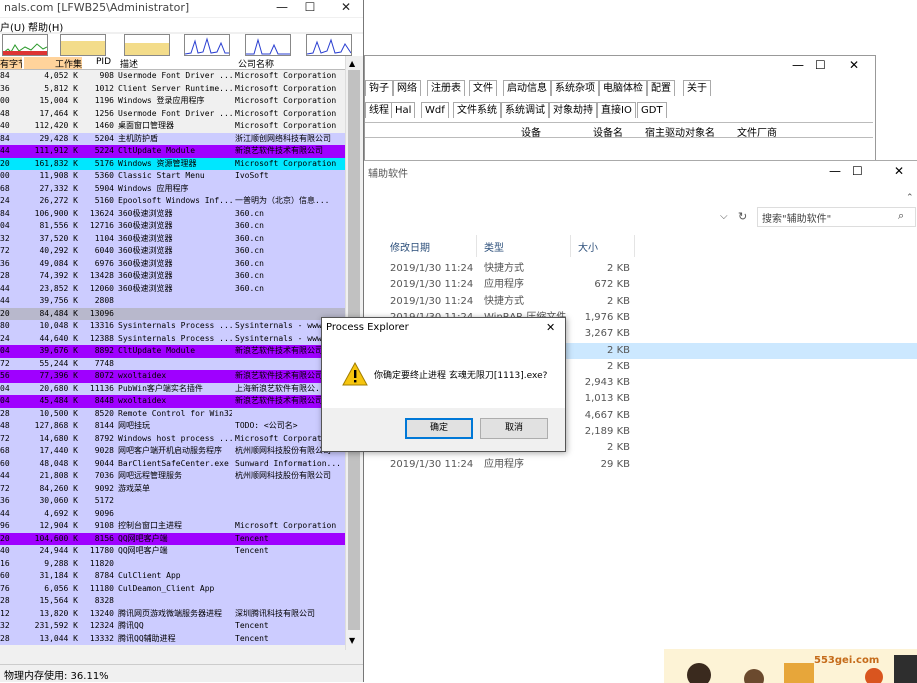 This screenshot has width=917, height=683. Describe the element at coordinates (172, 613) in the screenshot. I see `table-row: 12 K 13,820 K 13240 腾讯网页游戏微端服务器进程 深圳腾讯科技有限公司` at that location.